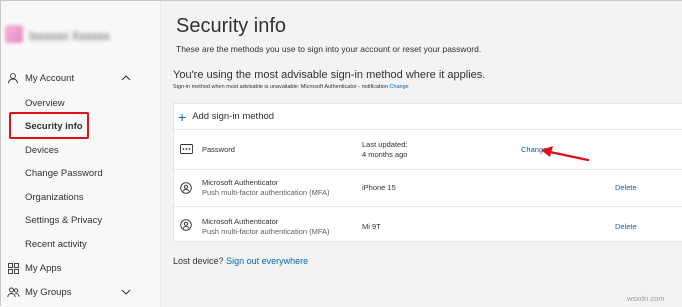 This screenshot has width=682, height=307. Describe the element at coordinates (48, 292) in the screenshot. I see `nav-group-label: My Groups` at that location.